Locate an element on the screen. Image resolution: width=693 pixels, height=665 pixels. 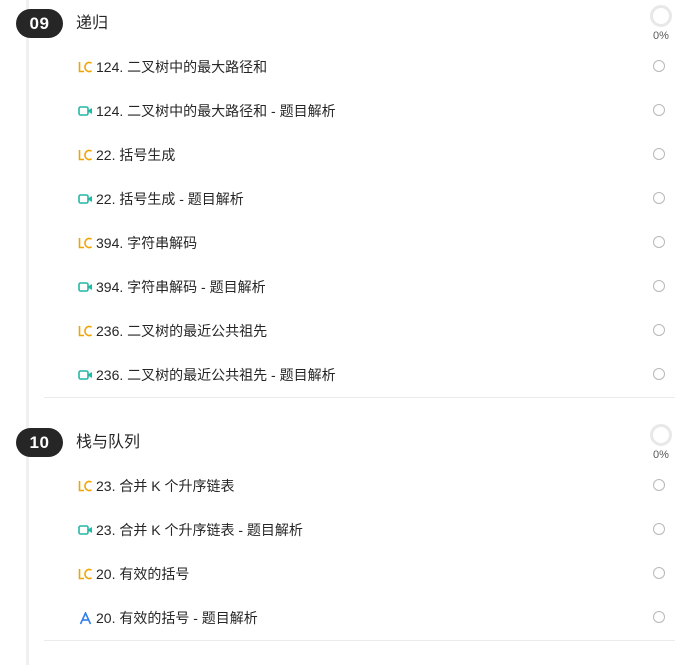
lesson-title: 20. 有效的括号 - 题目解析 is located at coordinates (177, 618).